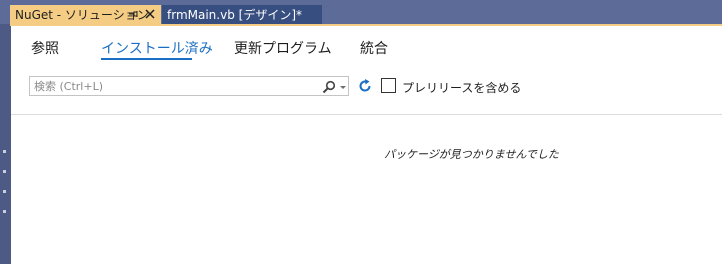 The width and height of the screenshot is (722, 264). Describe the element at coordinates (150, 14) in the screenshot. I see `close-icon` at that location.